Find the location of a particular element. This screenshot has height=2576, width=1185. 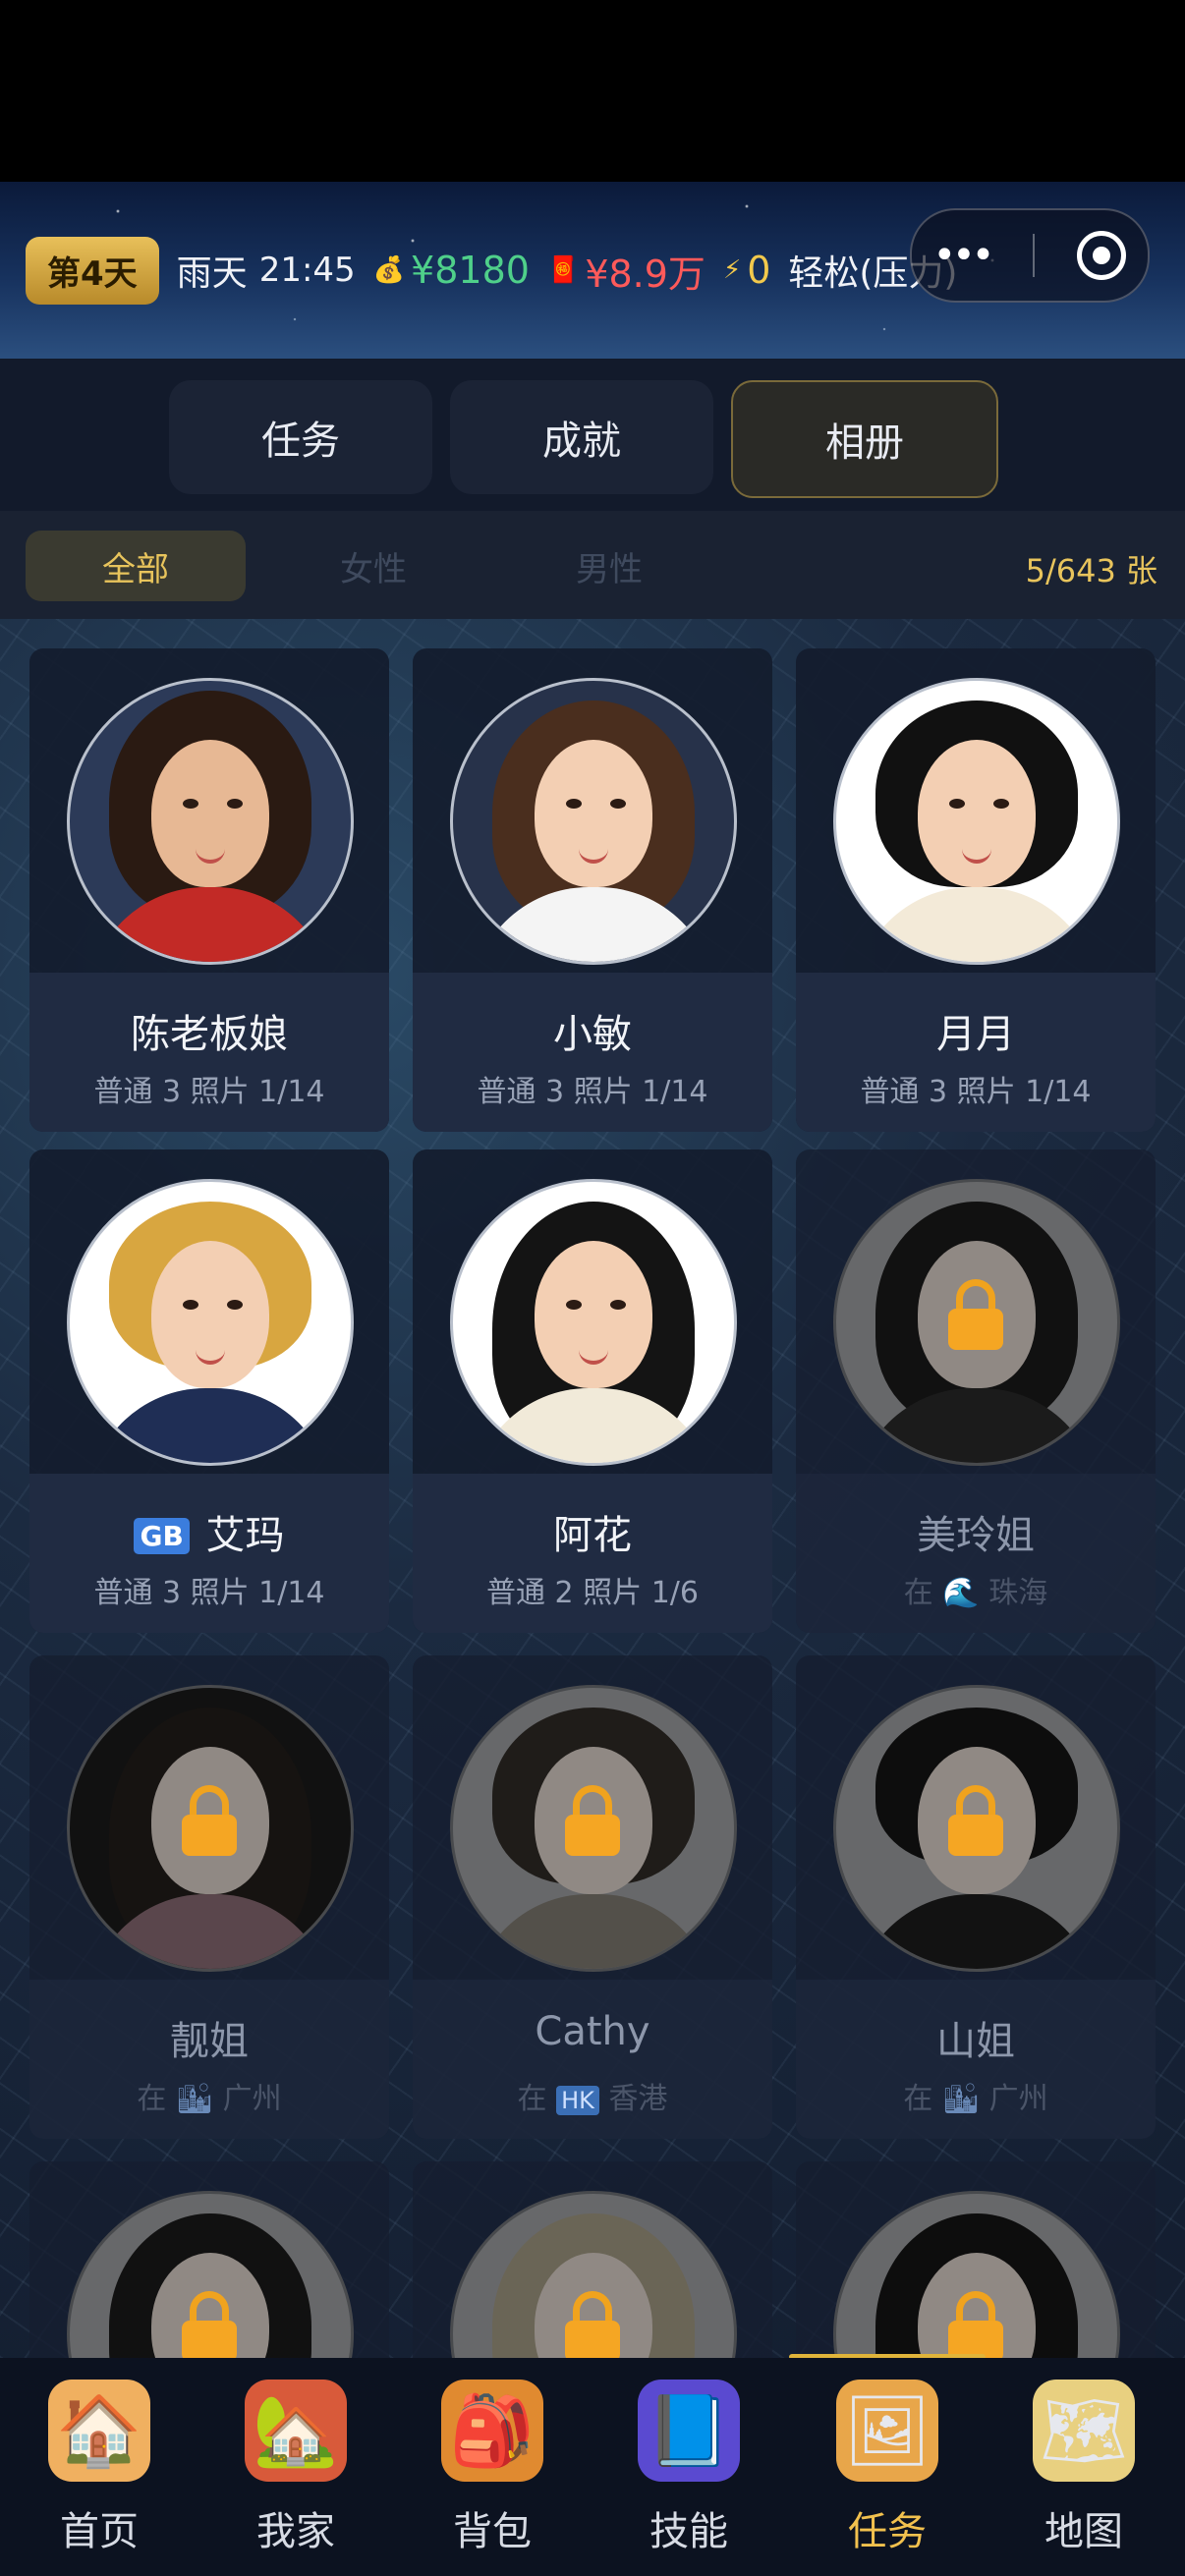

character-name: GB 艾玛 is located at coordinates (209, 1531).